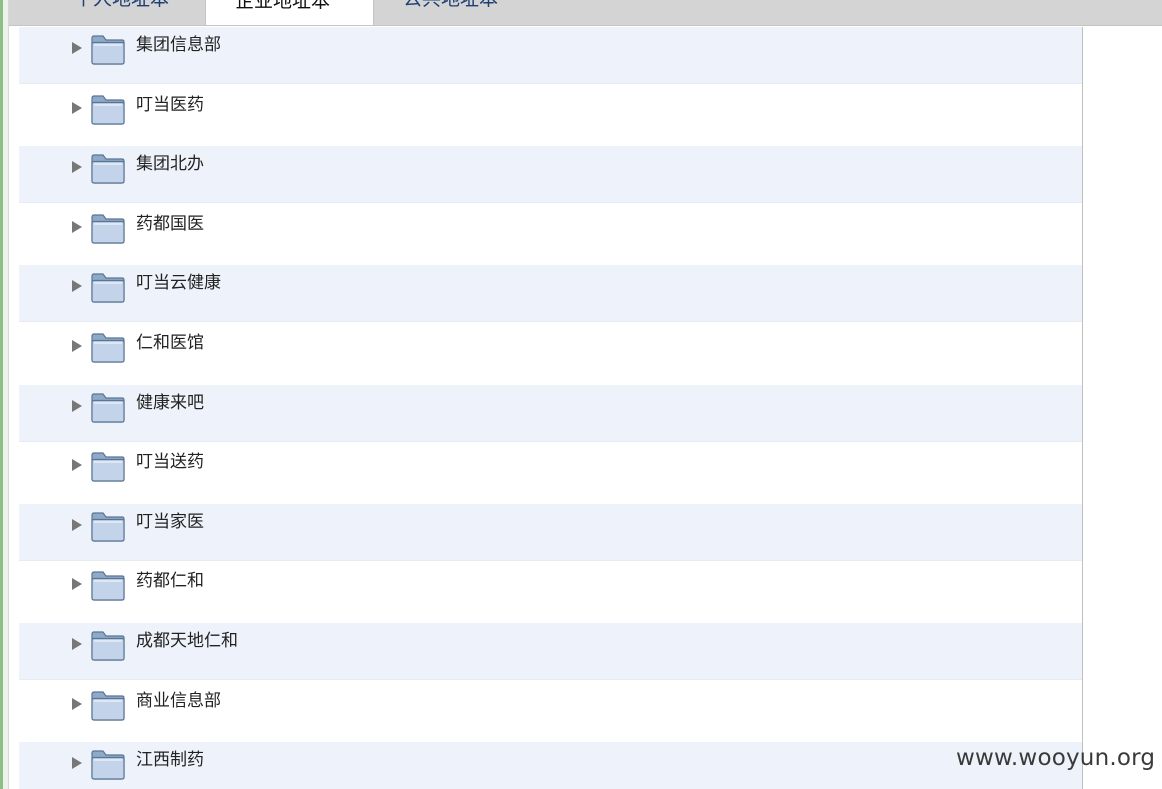 Image resolution: width=1162 pixels, height=789 pixels. I want to click on tree-node: 叮当医药, so click(550, 115).